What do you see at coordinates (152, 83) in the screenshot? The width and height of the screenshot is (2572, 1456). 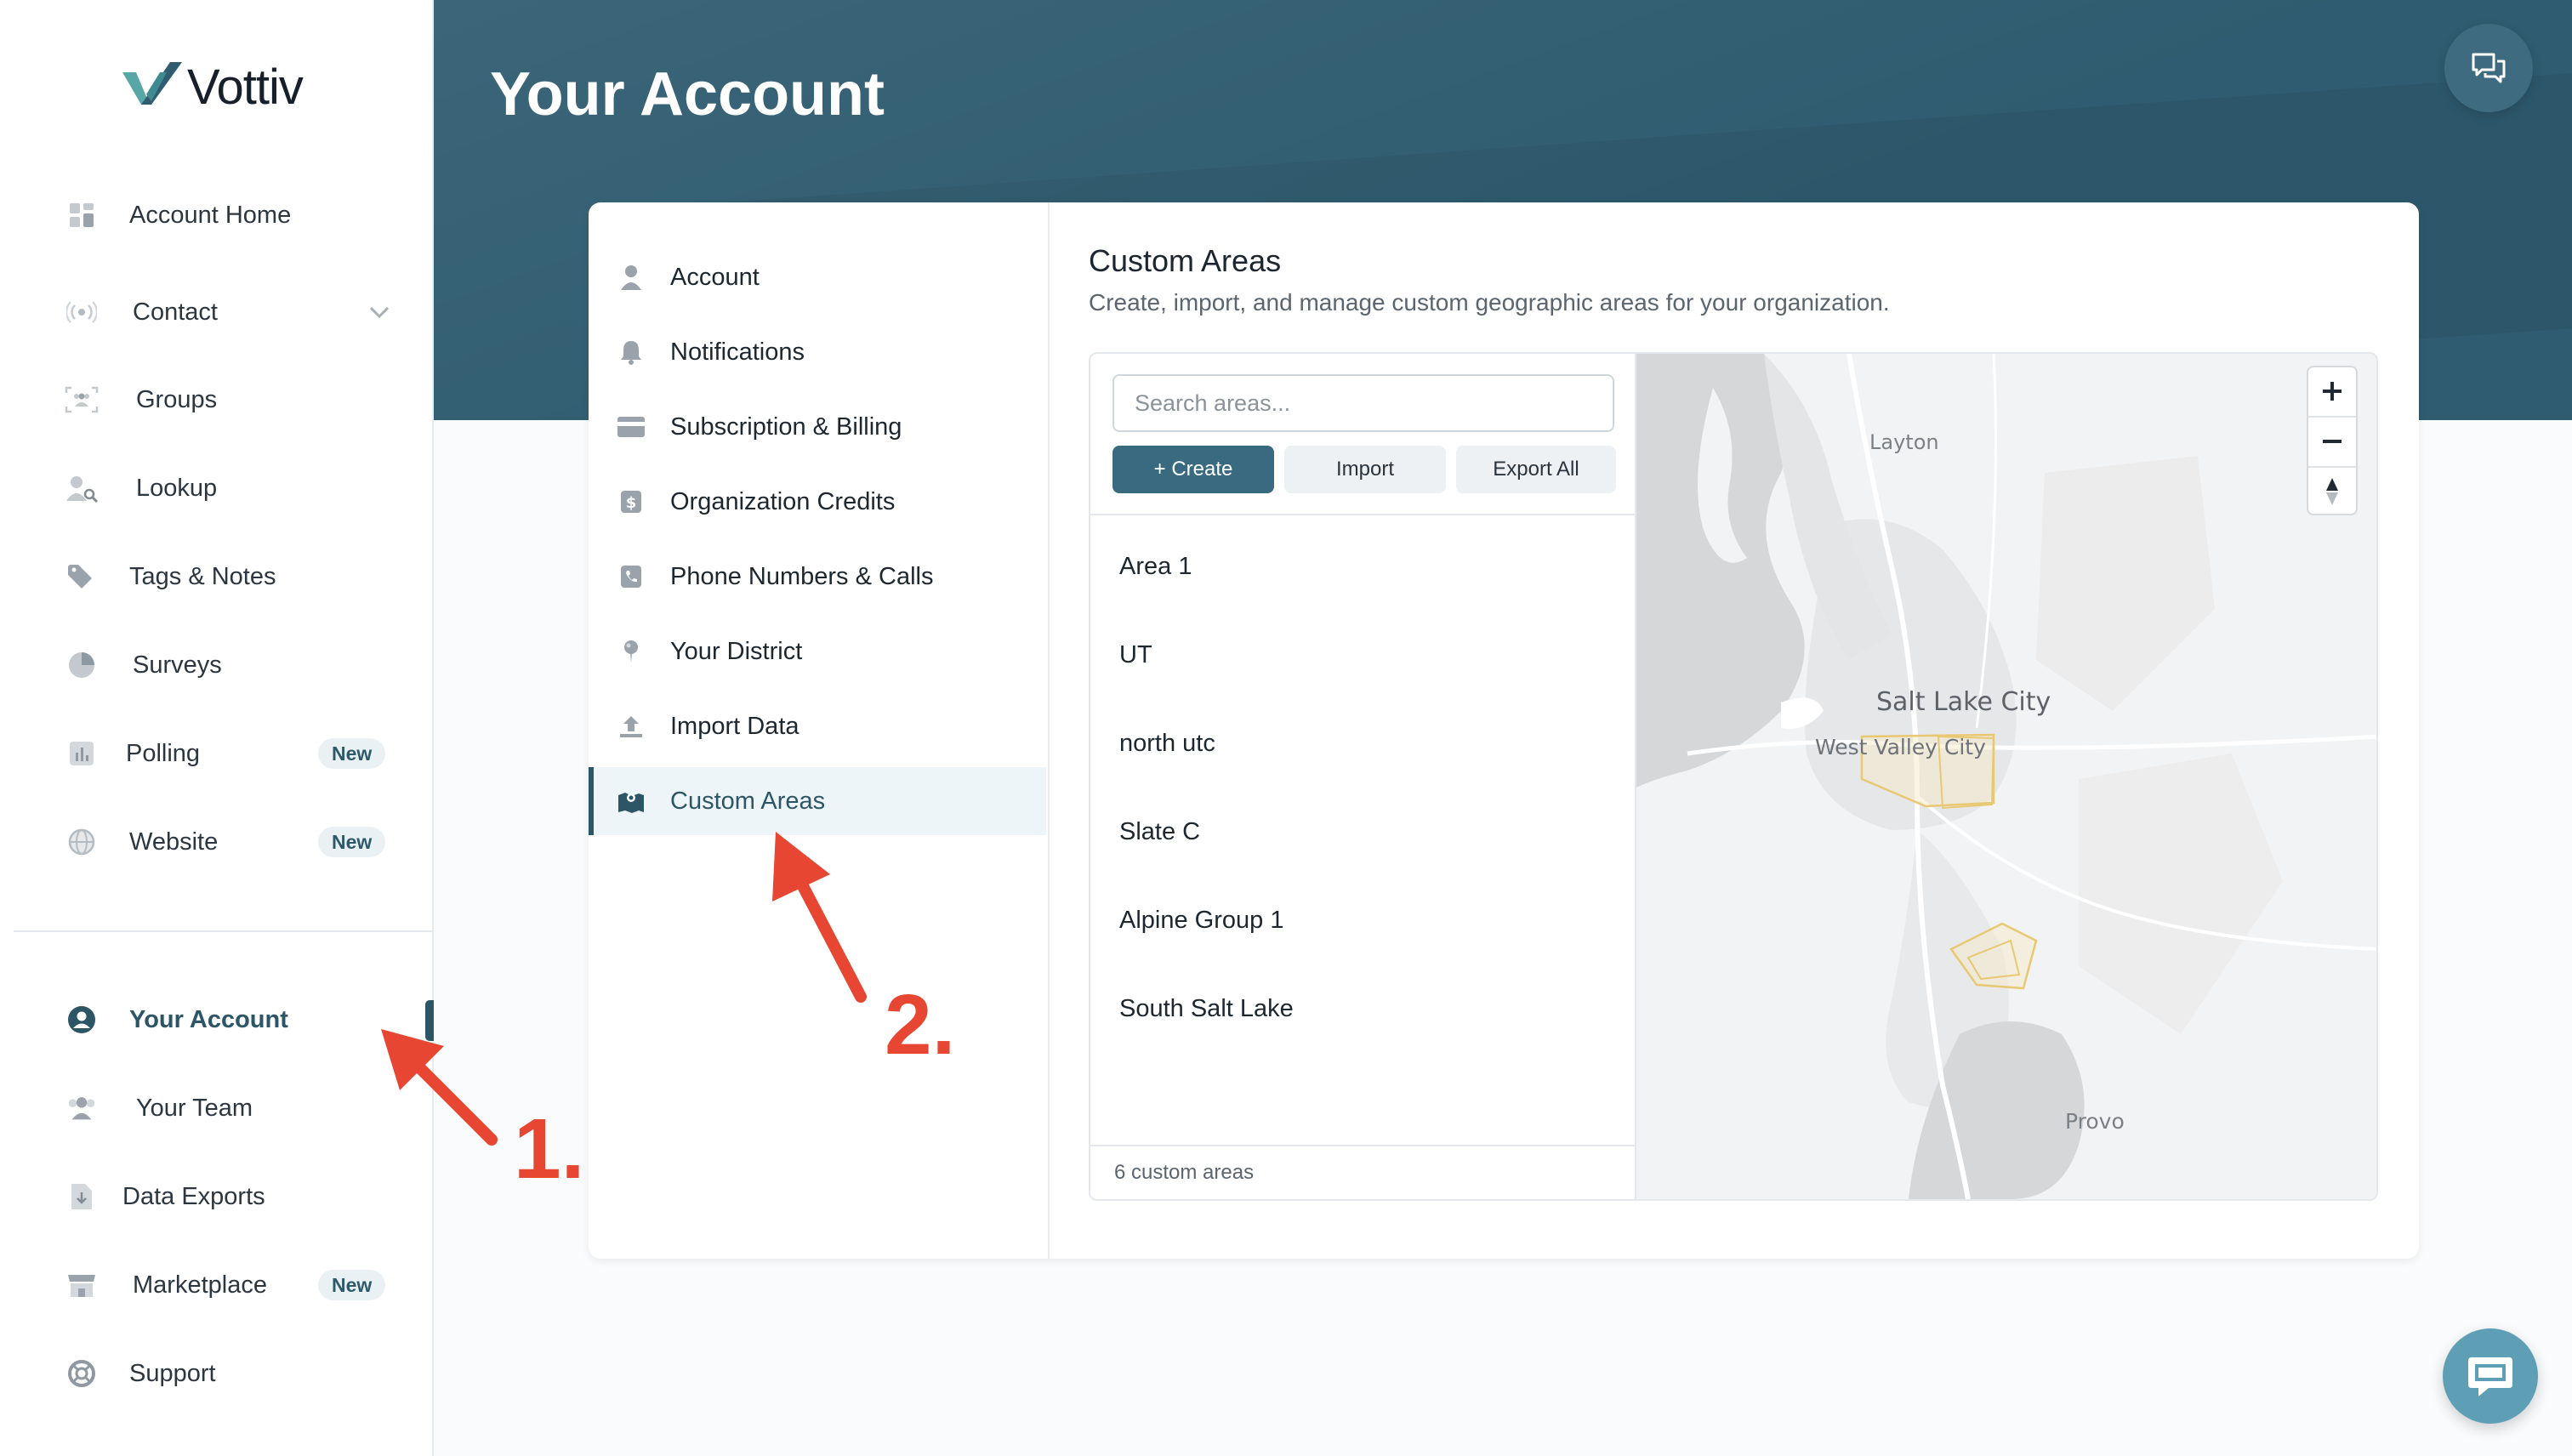 I see `vottiv-logo-mark-icon` at bounding box center [152, 83].